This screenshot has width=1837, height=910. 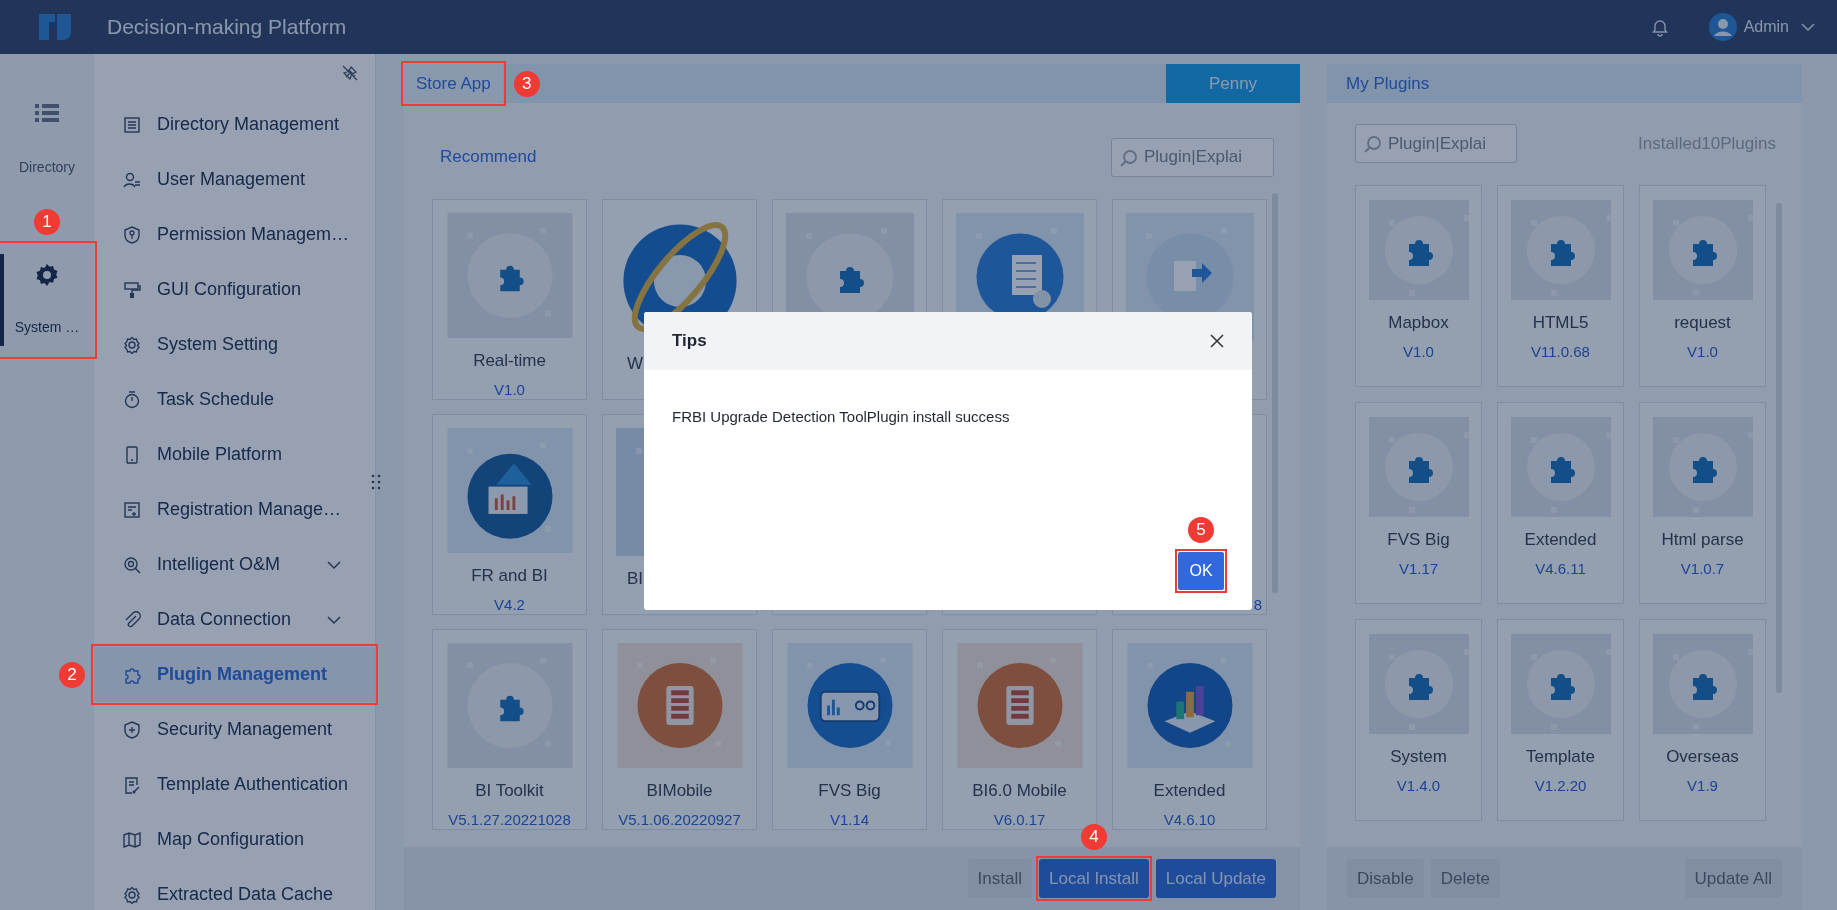 I want to click on plugin-card: BI Toolkit V5.1.27.20221028, so click(x=509, y=729).